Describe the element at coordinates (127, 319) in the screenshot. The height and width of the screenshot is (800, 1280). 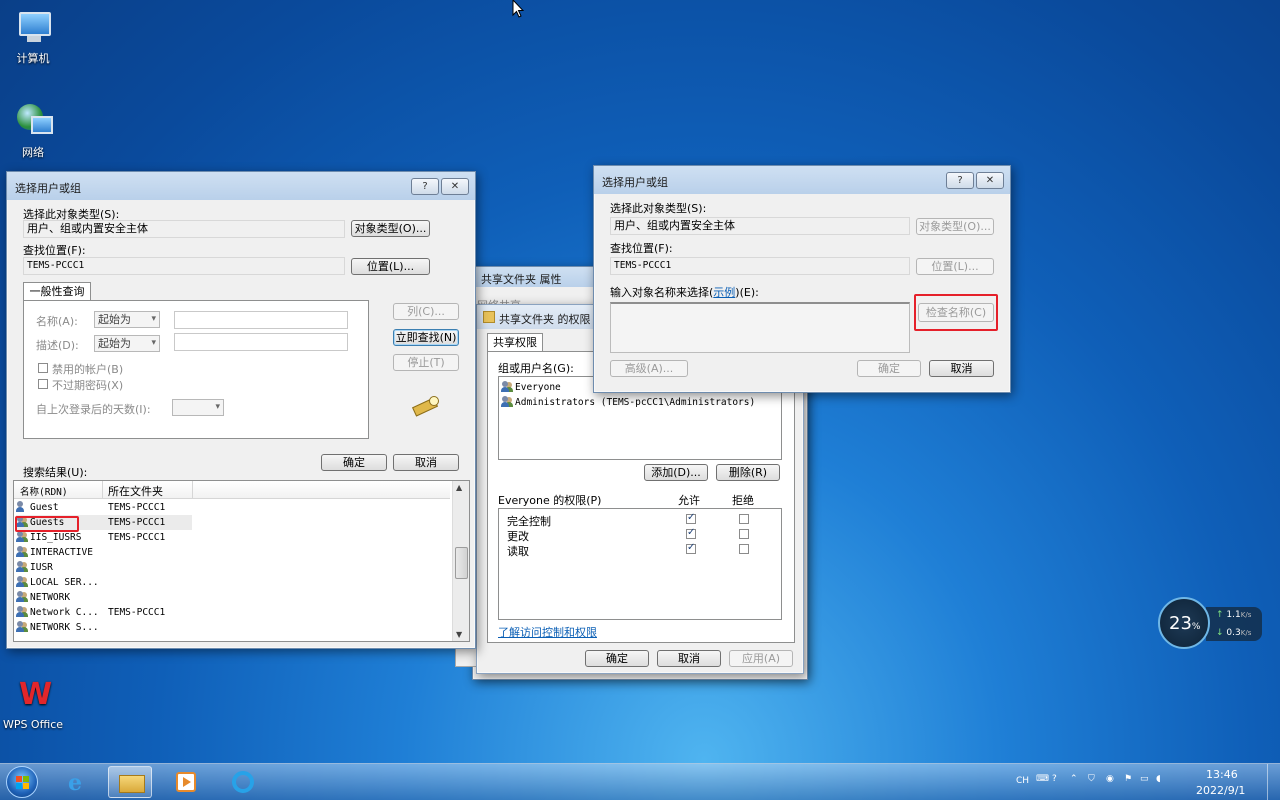
I see `name-combo: 起始为` at that location.